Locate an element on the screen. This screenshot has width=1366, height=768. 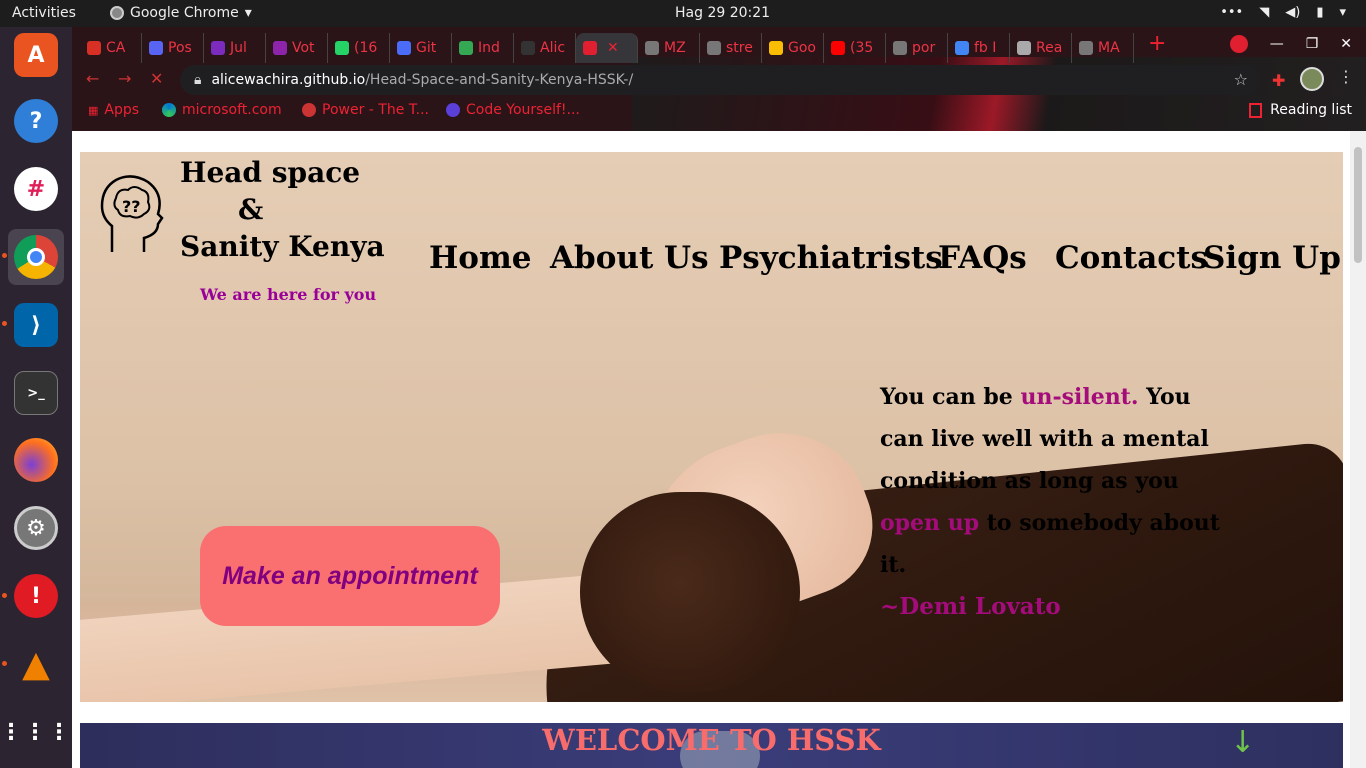
browser-tab: ✕ is located at coordinates (607, 48).